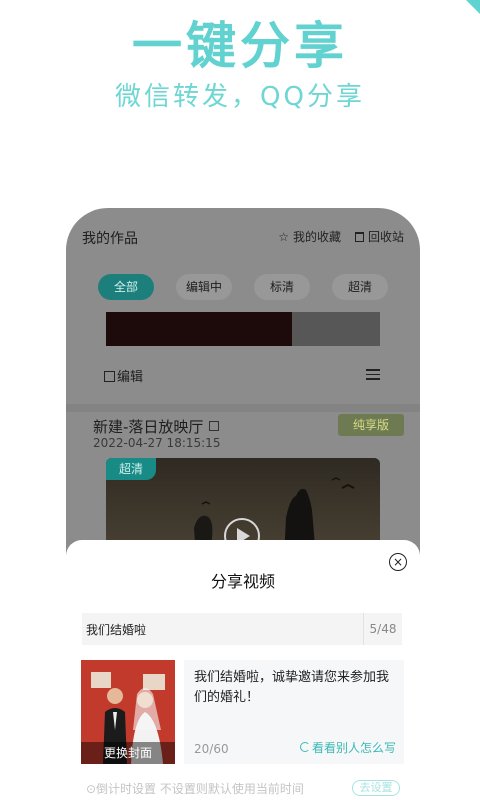 This screenshot has height=800, width=480. I want to click on tab-hd: 超清, so click(360, 287).